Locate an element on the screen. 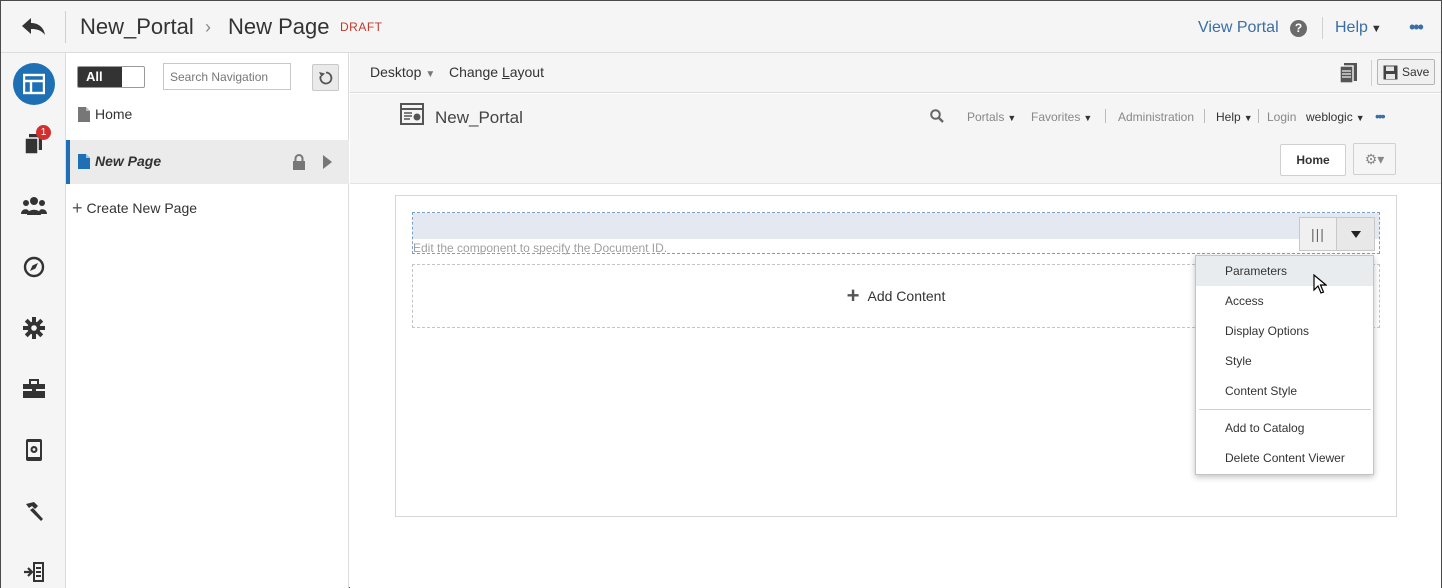 This screenshot has height=588, width=1442. create-new-page-link: + Create New Page is located at coordinates (134, 208).